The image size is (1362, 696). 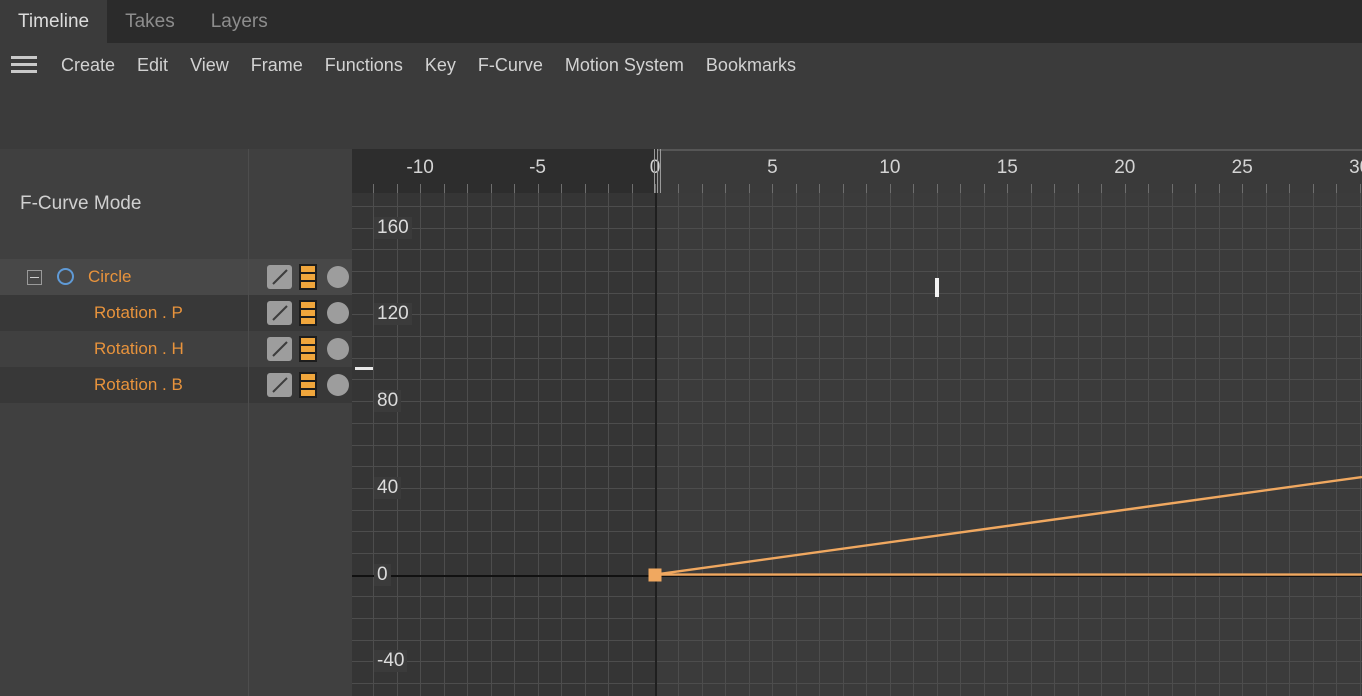 What do you see at coordinates (936, 287) in the screenshot?
I see `mouse-cursor-marker` at bounding box center [936, 287].